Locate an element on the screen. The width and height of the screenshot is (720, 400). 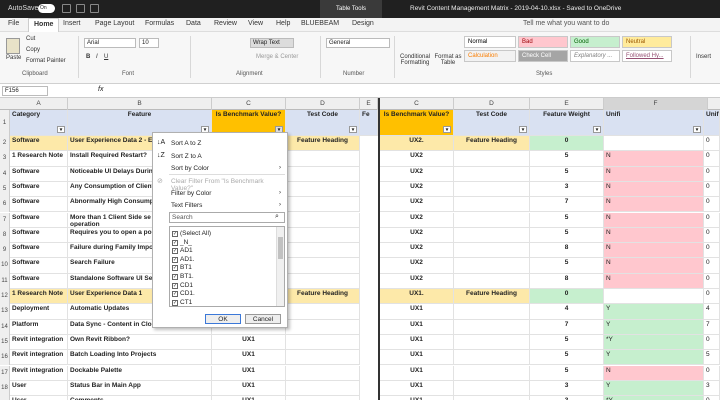
cell-feature: Comments is located at coordinates (140, 398).